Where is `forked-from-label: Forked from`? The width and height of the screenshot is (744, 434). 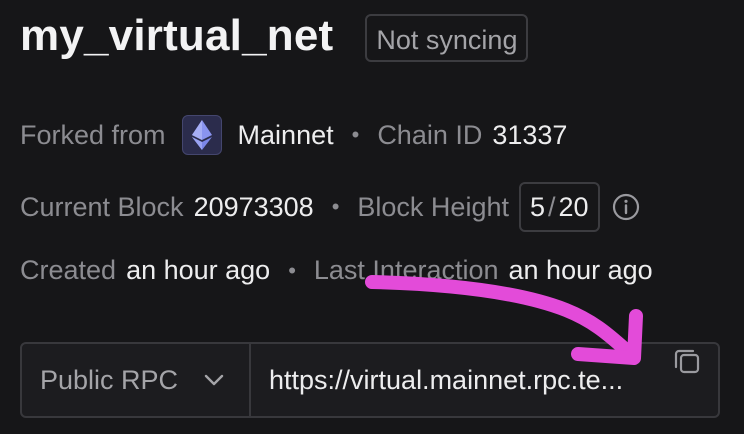 forked-from-label: Forked from is located at coordinates (93, 134).